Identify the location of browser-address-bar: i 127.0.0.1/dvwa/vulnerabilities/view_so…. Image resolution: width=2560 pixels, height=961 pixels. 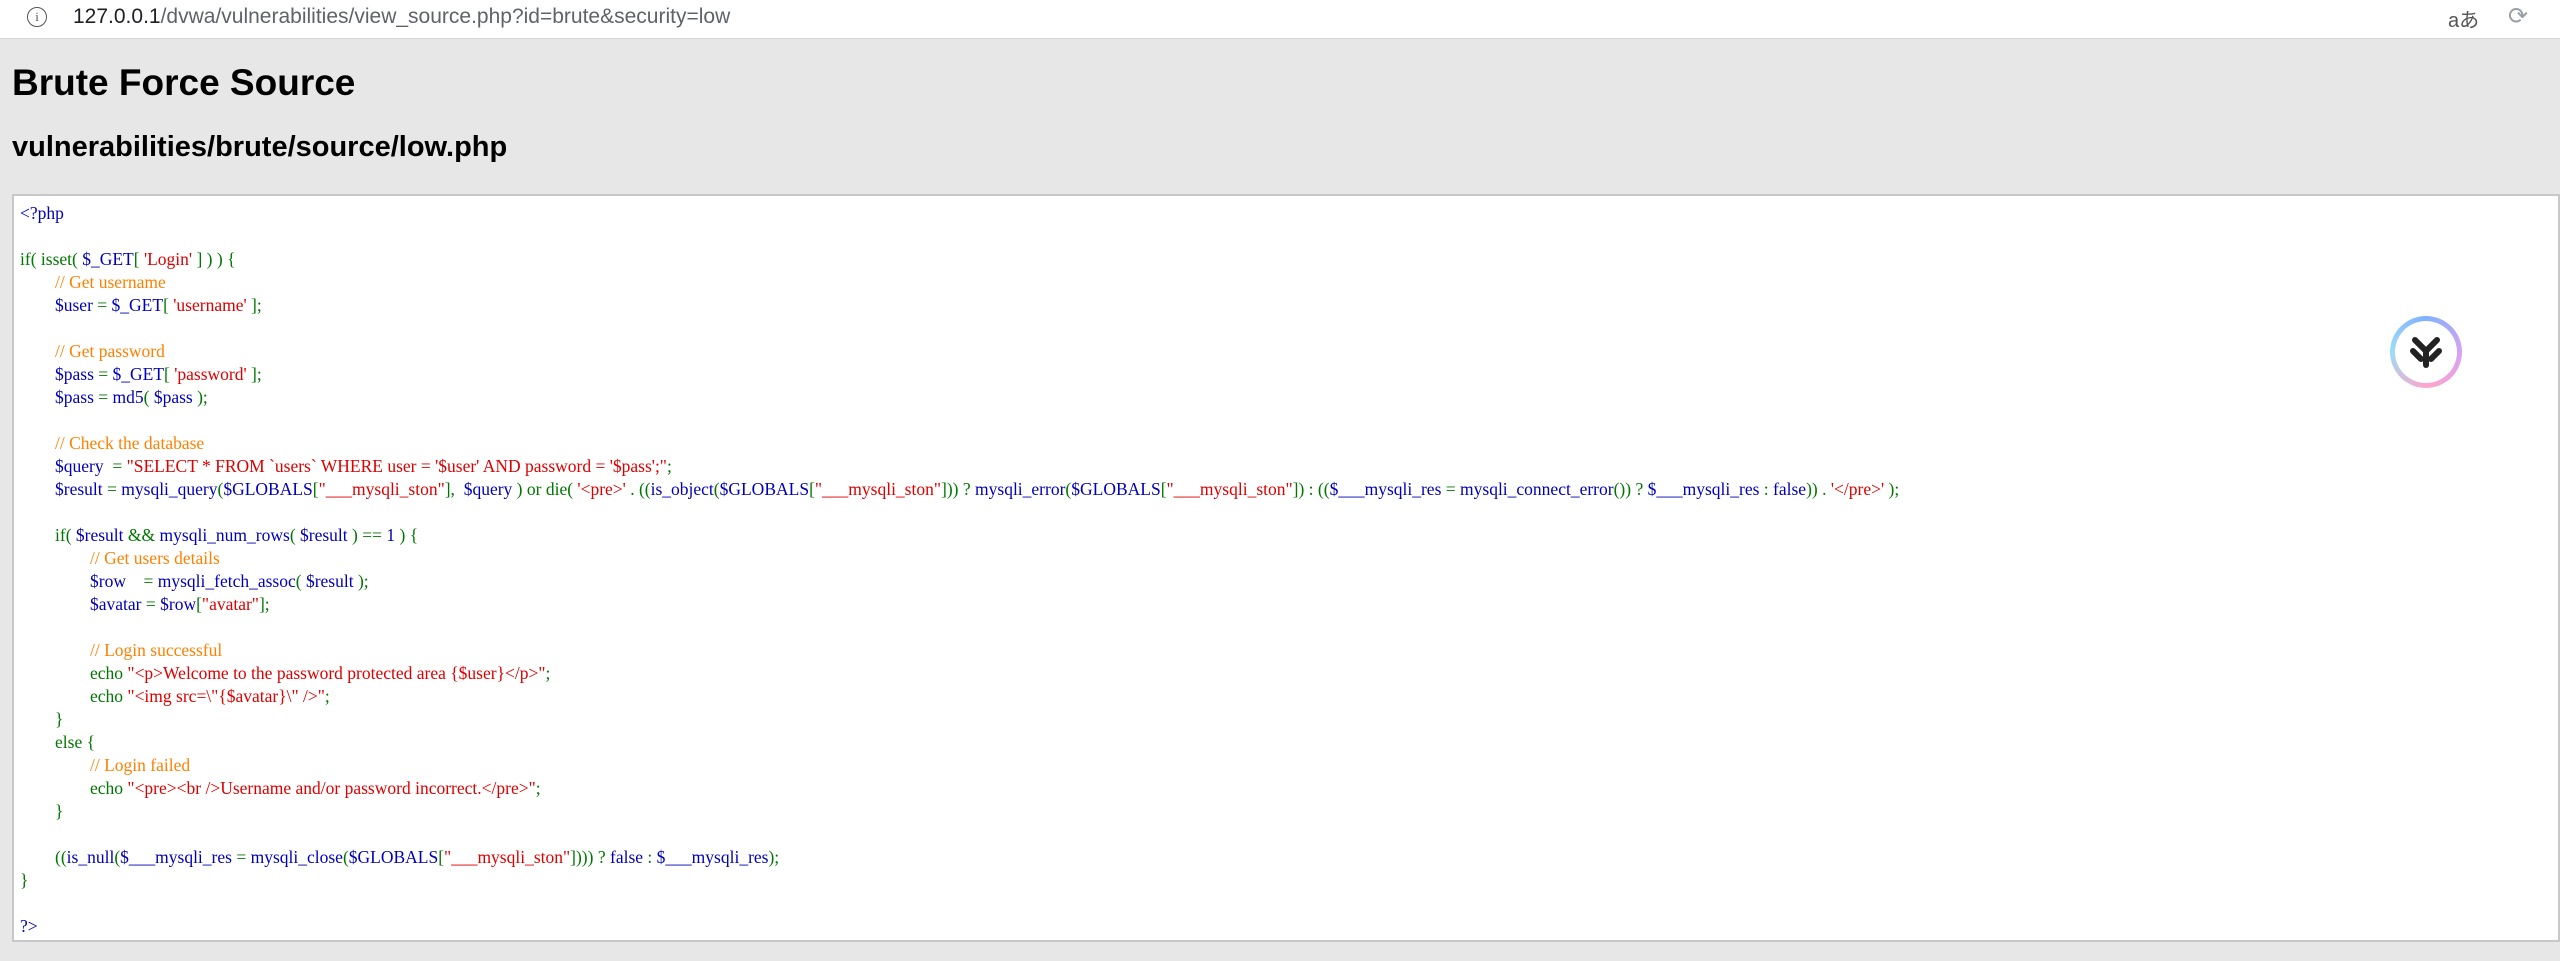
(1280, 19).